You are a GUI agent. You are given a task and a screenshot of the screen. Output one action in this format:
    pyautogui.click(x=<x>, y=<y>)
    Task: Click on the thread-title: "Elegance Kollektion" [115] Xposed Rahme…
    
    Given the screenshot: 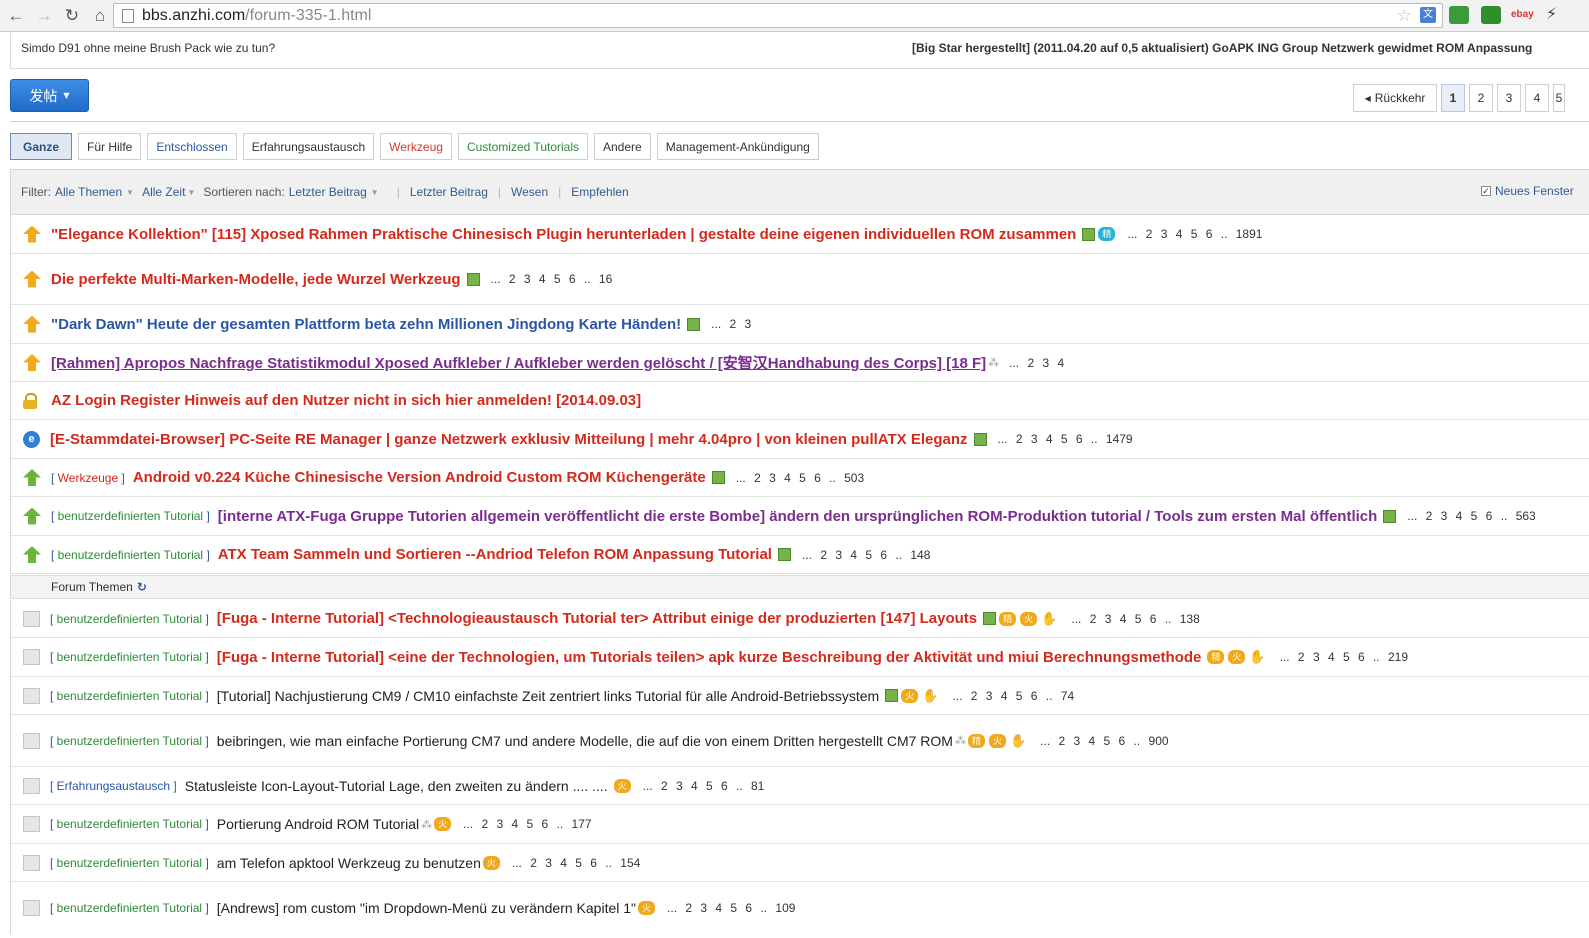 What is the action you would take?
    pyautogui.click(x=563, y=234)
    